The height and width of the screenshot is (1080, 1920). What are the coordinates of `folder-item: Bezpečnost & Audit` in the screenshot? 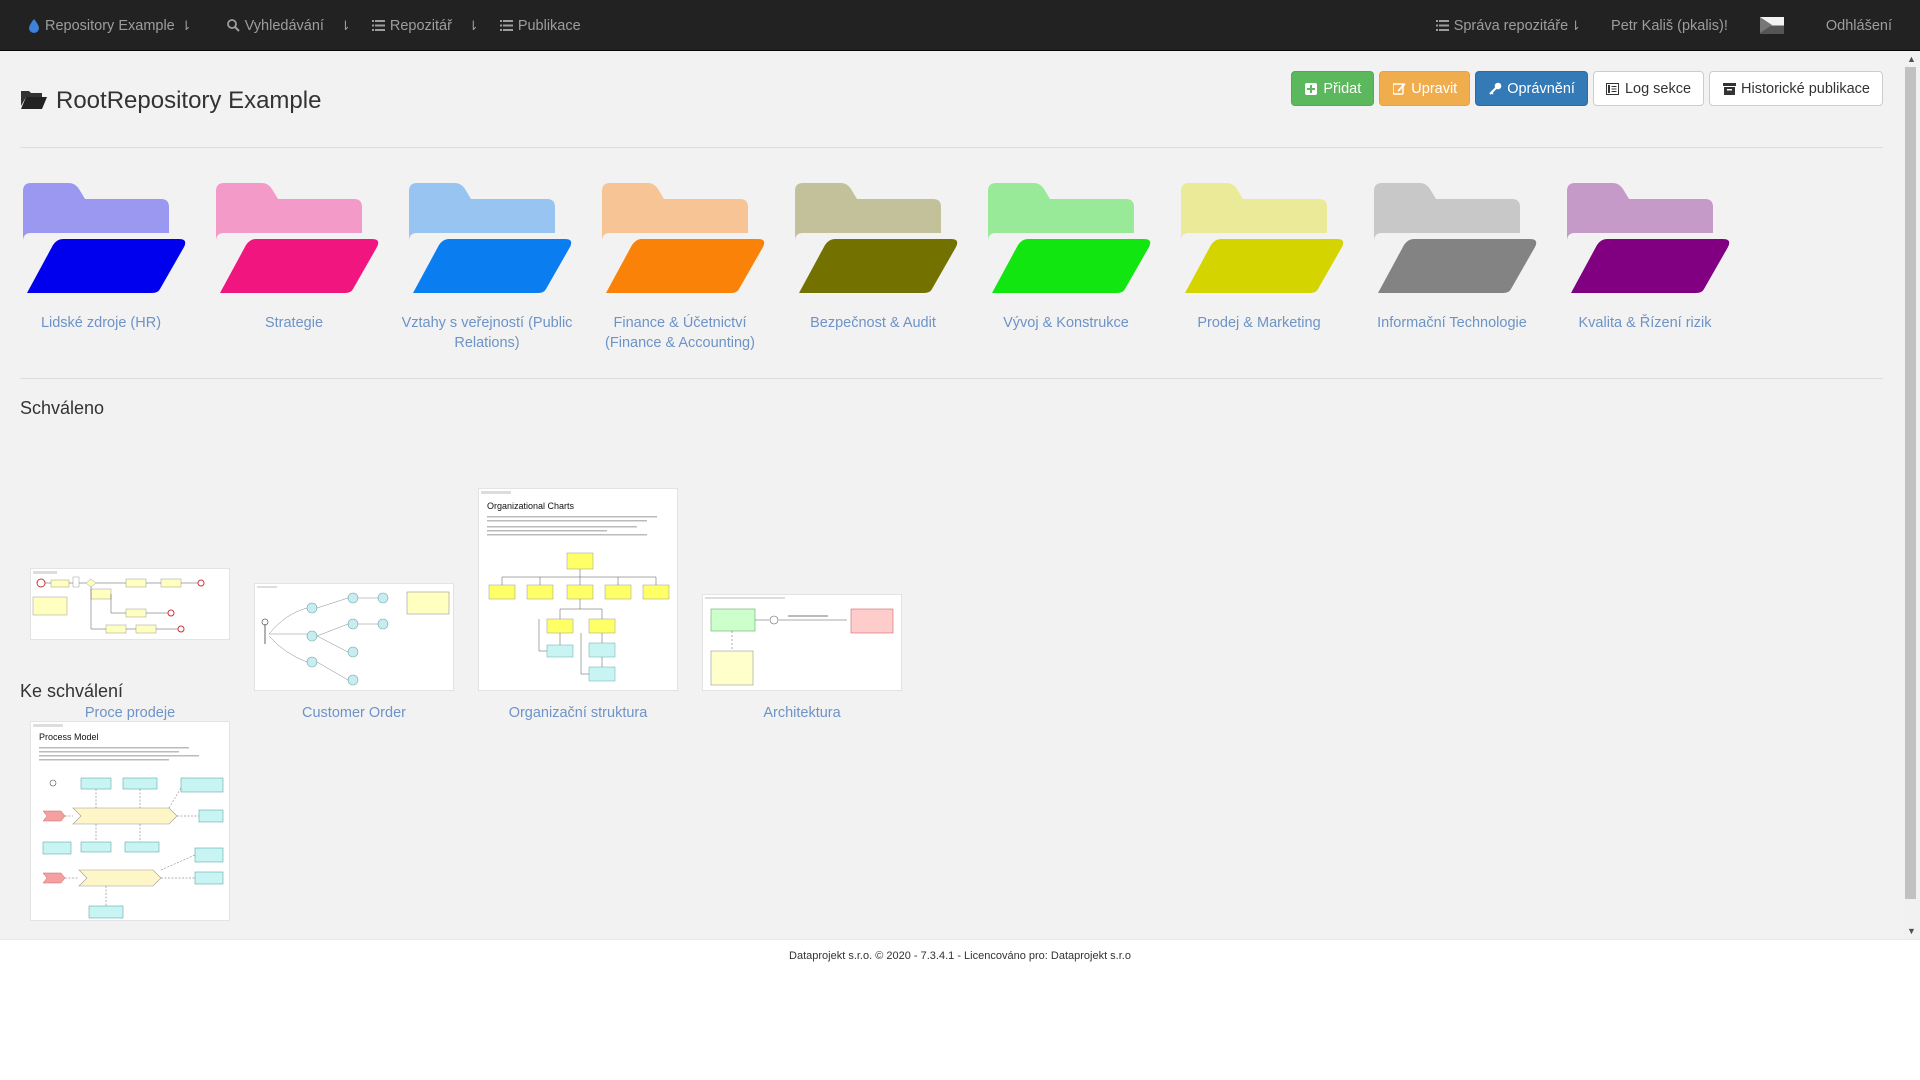 It's located at (873, 257).